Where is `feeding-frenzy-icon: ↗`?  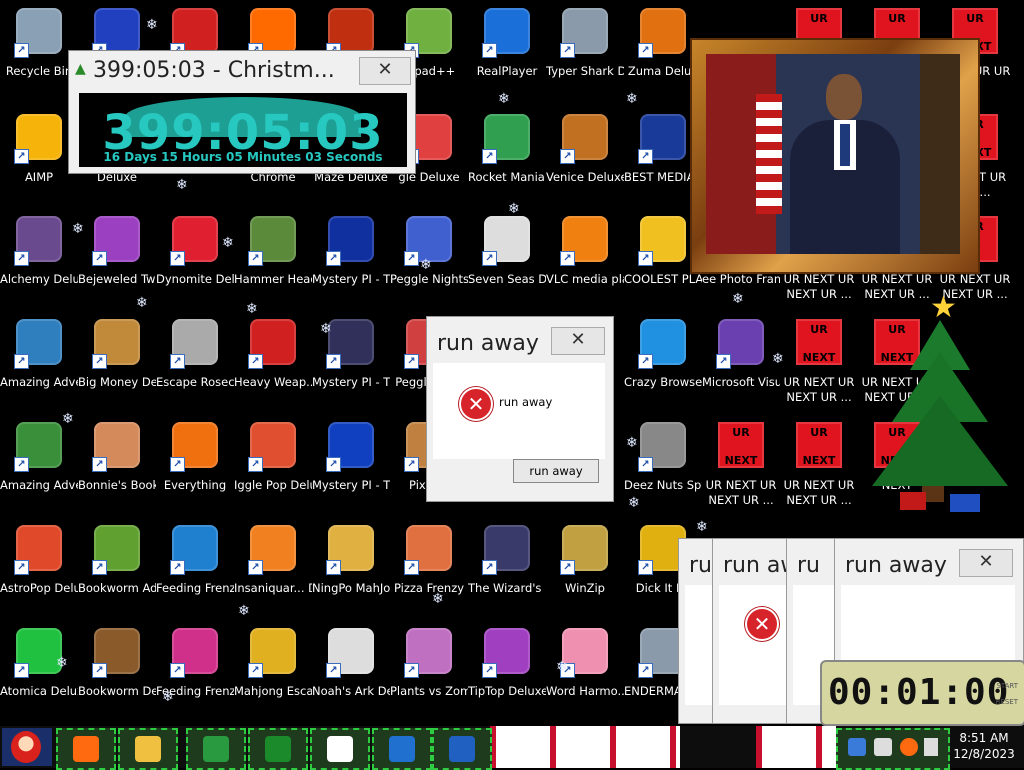 feeding-frenzy-icon: ↗ is located at coordinates (194, 550).